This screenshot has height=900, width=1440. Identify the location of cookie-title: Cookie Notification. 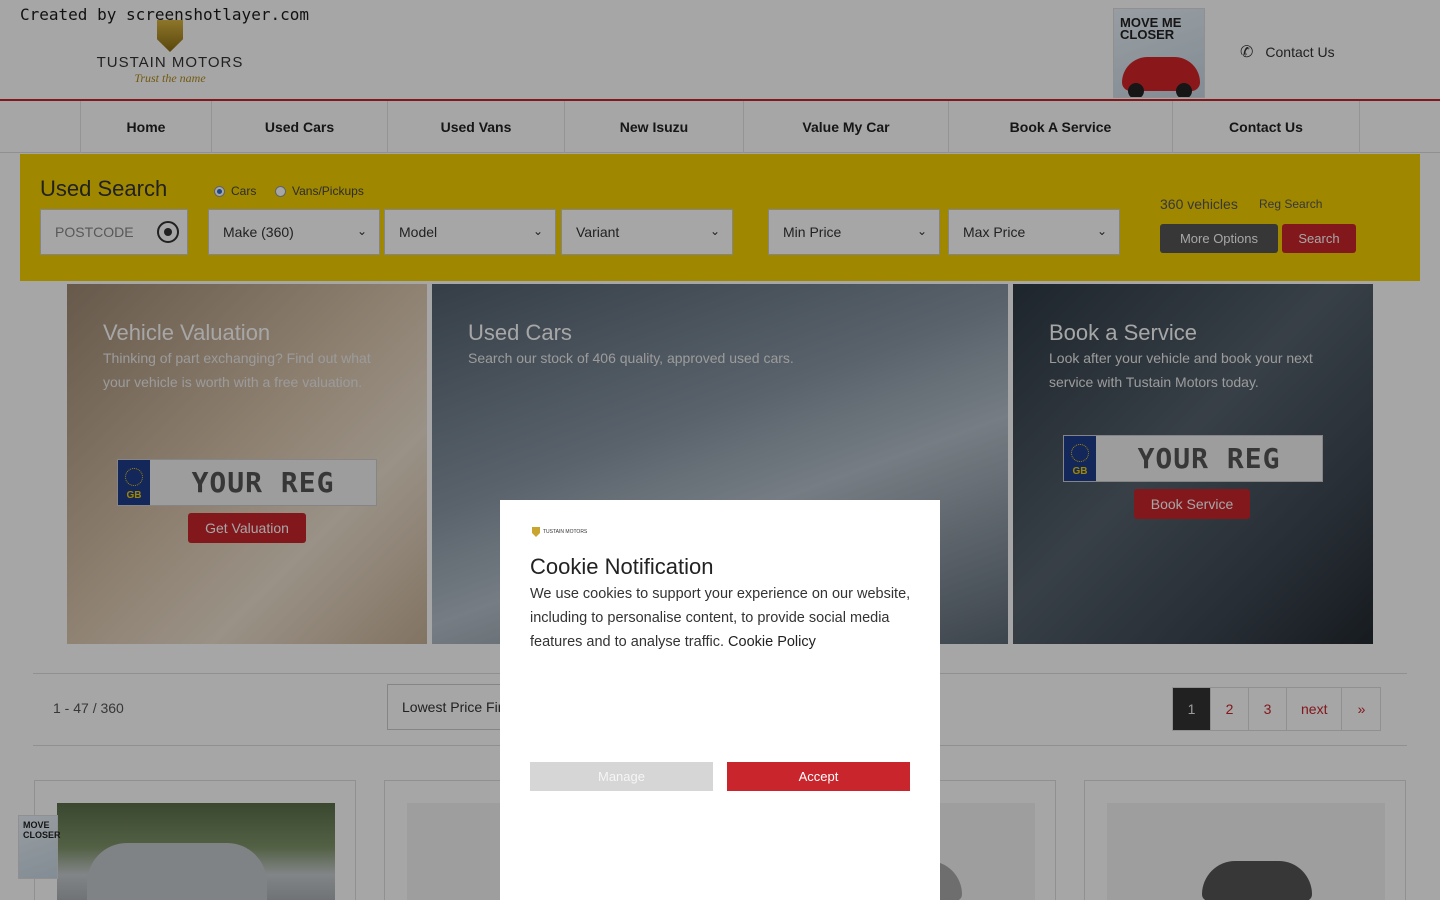
(622, 566).